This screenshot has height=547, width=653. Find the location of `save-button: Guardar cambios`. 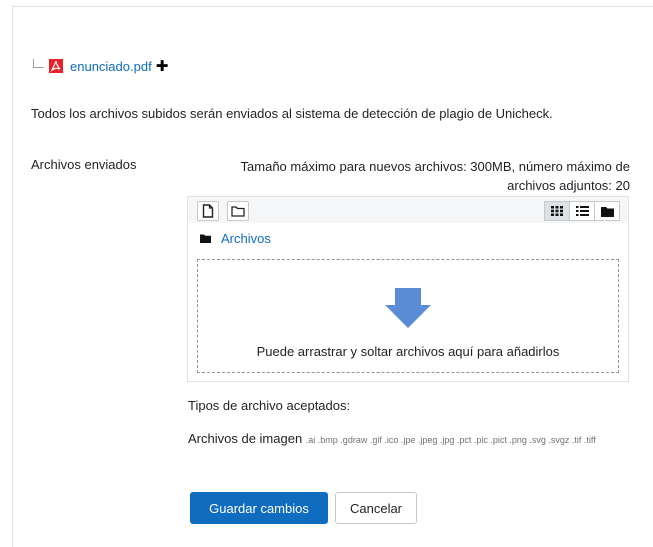

save-button: Guardar cambios is located at coordinates (259, 508).